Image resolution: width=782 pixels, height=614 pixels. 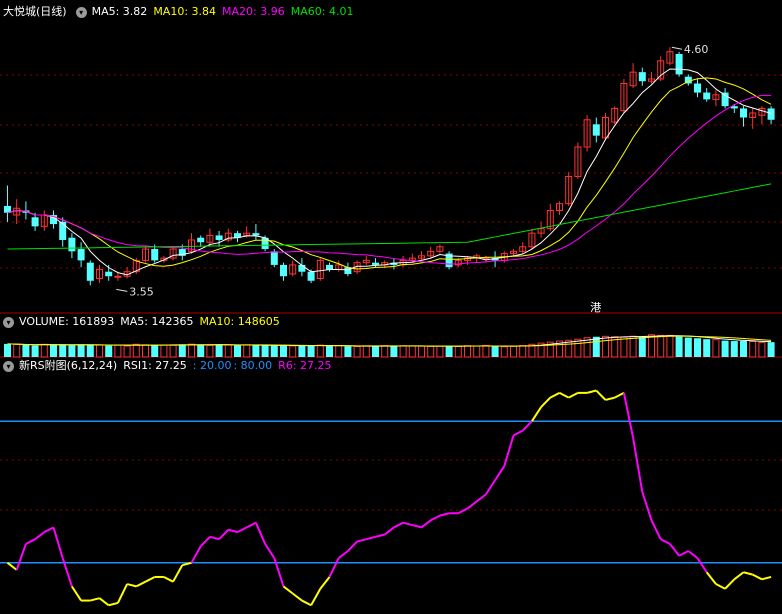 What do you see at coordinates (253, 365) in the screenshot?
I see `level80-value: : 80.00` at bounding box center [253, 365].